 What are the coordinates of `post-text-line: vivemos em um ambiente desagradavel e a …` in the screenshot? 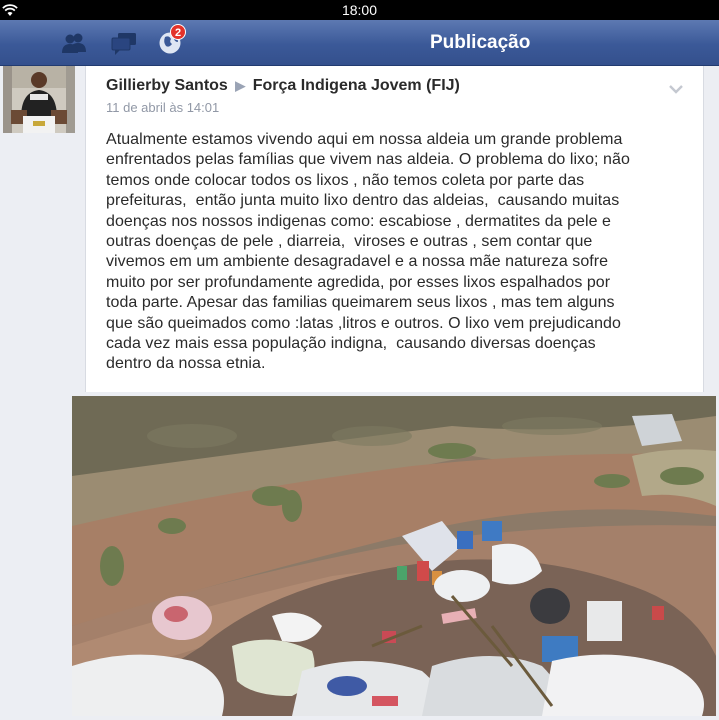 It's located at (357, 262).